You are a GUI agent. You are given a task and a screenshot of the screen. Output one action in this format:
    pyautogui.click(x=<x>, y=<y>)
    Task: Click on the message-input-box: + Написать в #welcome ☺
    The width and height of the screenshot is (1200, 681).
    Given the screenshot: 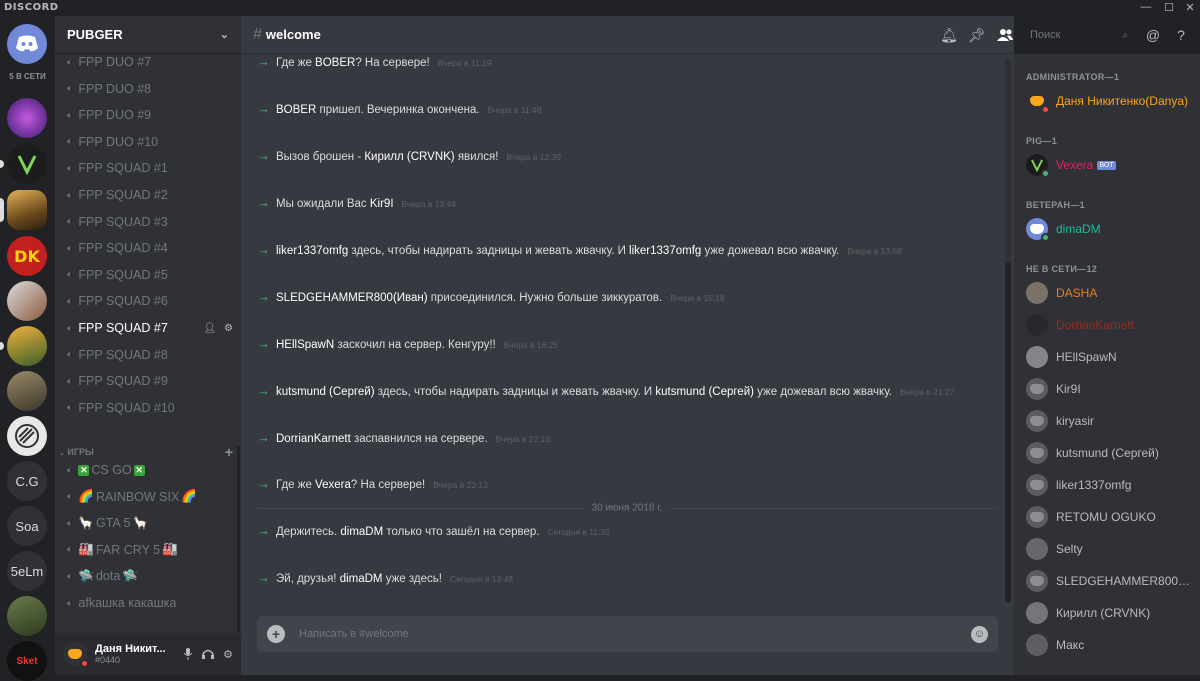 What is the action you would take?
    pyautogui.click(x=627, y=634)
    